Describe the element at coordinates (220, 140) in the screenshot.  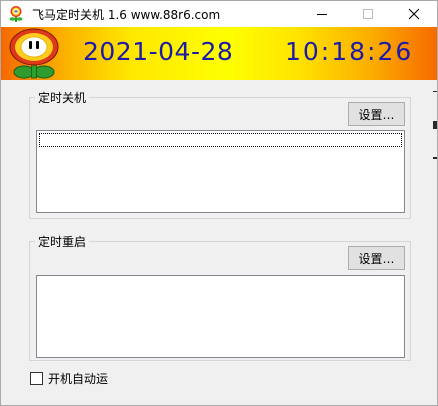
I see `list-focus-row` at that location.